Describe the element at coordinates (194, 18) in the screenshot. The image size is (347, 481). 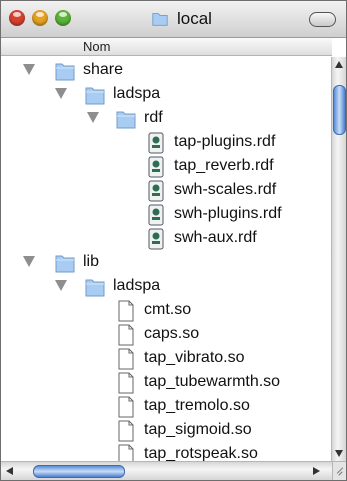
I see `window-title: local` at that location.